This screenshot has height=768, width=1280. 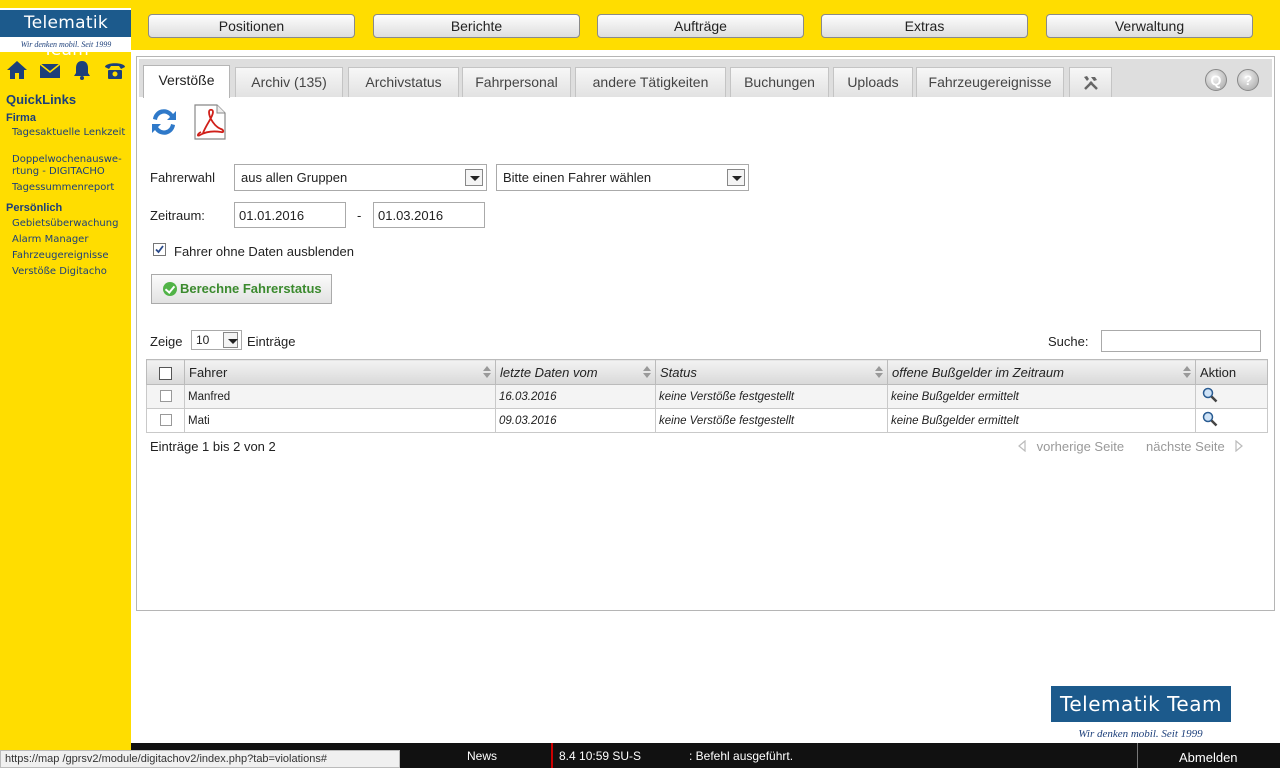 What do you see at coordinates (403, 82) in the screenshot?
I see `tab-archivstatus: Archivstatus` at bounding box center [403, 82].